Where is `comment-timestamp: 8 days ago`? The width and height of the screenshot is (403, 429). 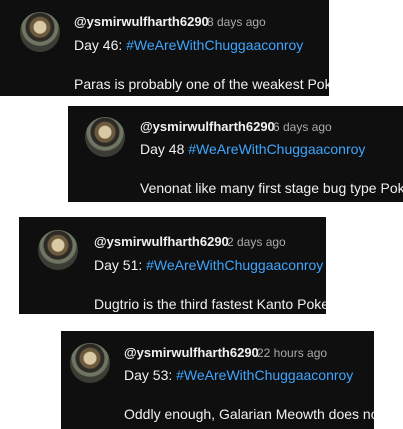 comment-timestamp: 8 days ago is located at coordinates (236, 22).